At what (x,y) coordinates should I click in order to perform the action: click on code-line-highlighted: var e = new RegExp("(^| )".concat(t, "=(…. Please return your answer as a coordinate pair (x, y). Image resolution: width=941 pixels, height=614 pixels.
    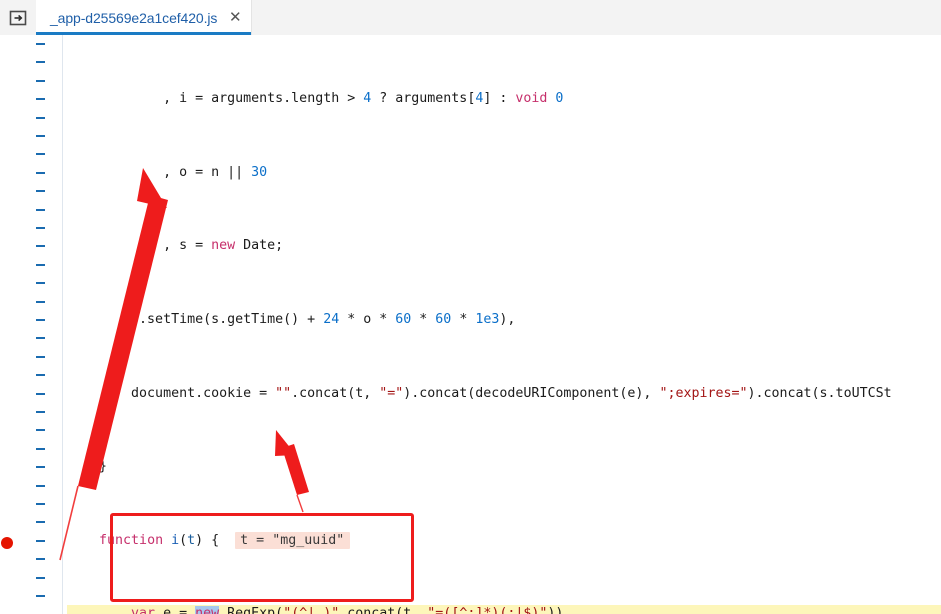
    Looking at the image, I should click on (470, 609).